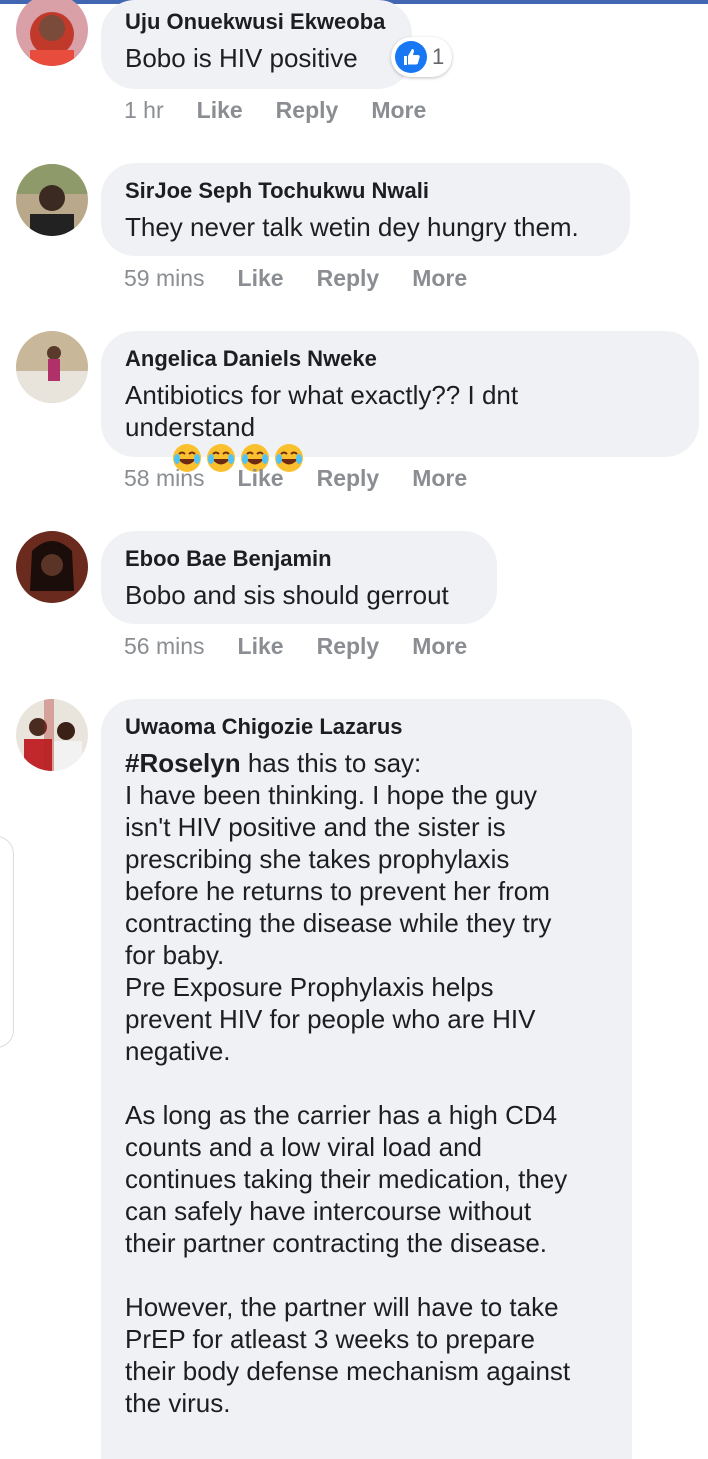 This screenshot has width=708, height=1459. I want to click on comment-time: 1 hr, so click(144, 110).